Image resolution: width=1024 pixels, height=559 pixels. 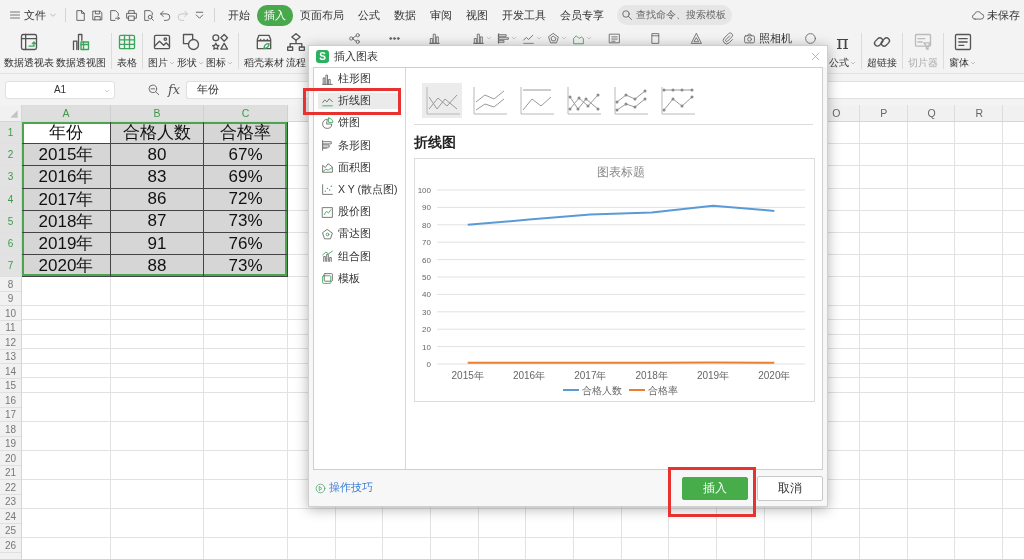 I want to click on chart-type-item: 折线图, so click(x=358, y=101).